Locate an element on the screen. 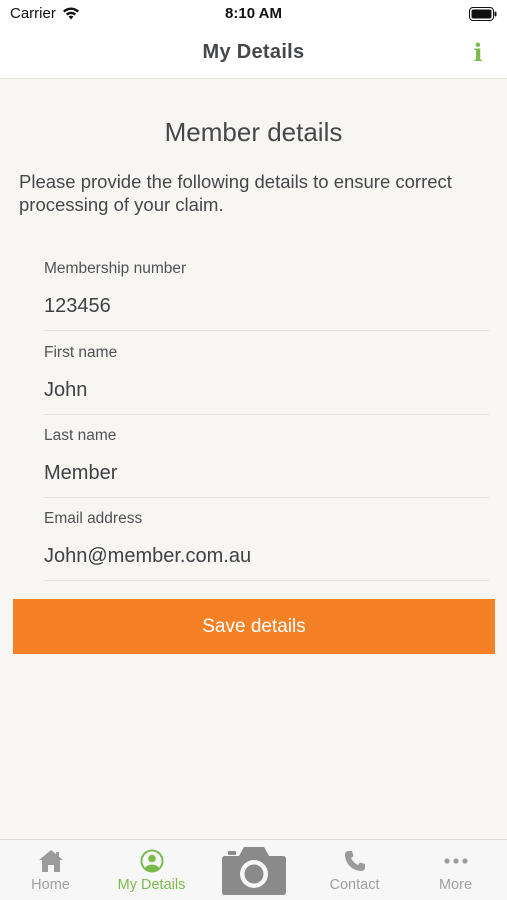 Image resolution: width=507 pixels, height=900 pixels. camera-button is located at coordinates (254, 869).